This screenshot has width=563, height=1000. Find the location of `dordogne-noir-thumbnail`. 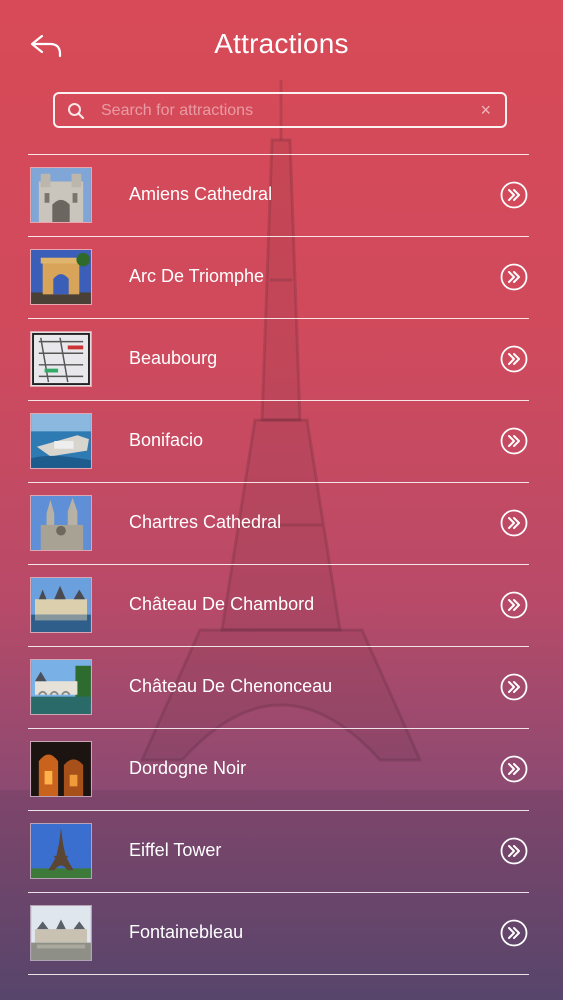

dordogne-noir-thumbnail is located at coordinates (61, 769).